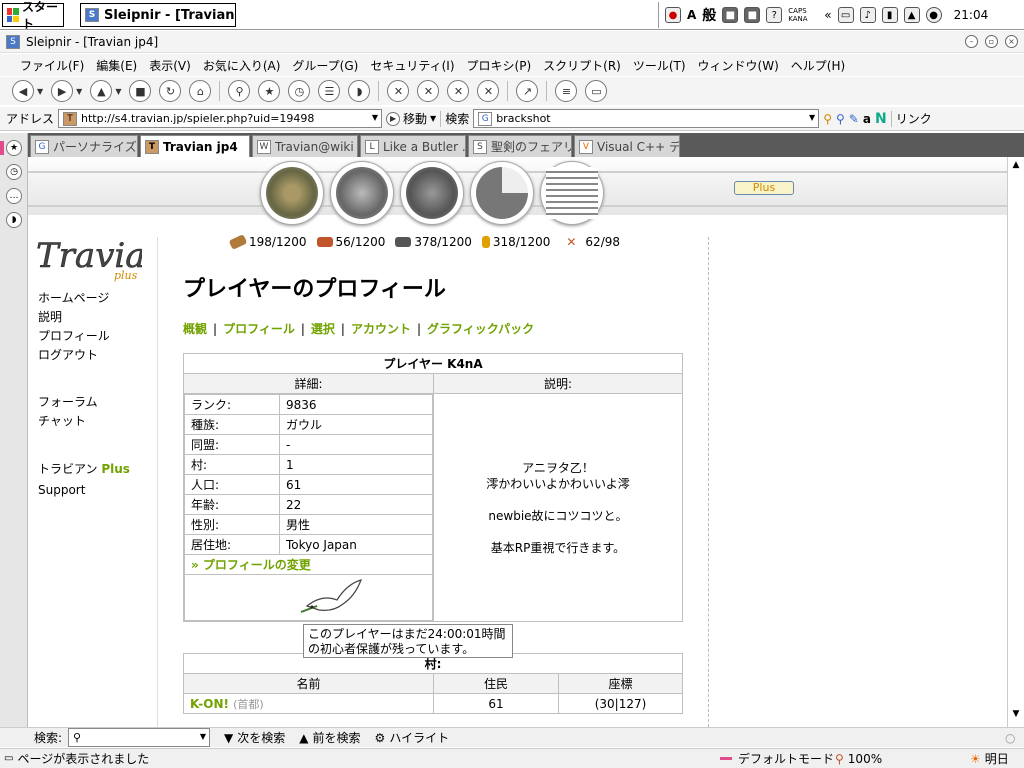 This screenshot has width=1024, height=768. What do you see at coordinates (254, 737) in the screenshot?
I see `find-next-button: ▼ 次を検索` at bounding box center [254, 737].